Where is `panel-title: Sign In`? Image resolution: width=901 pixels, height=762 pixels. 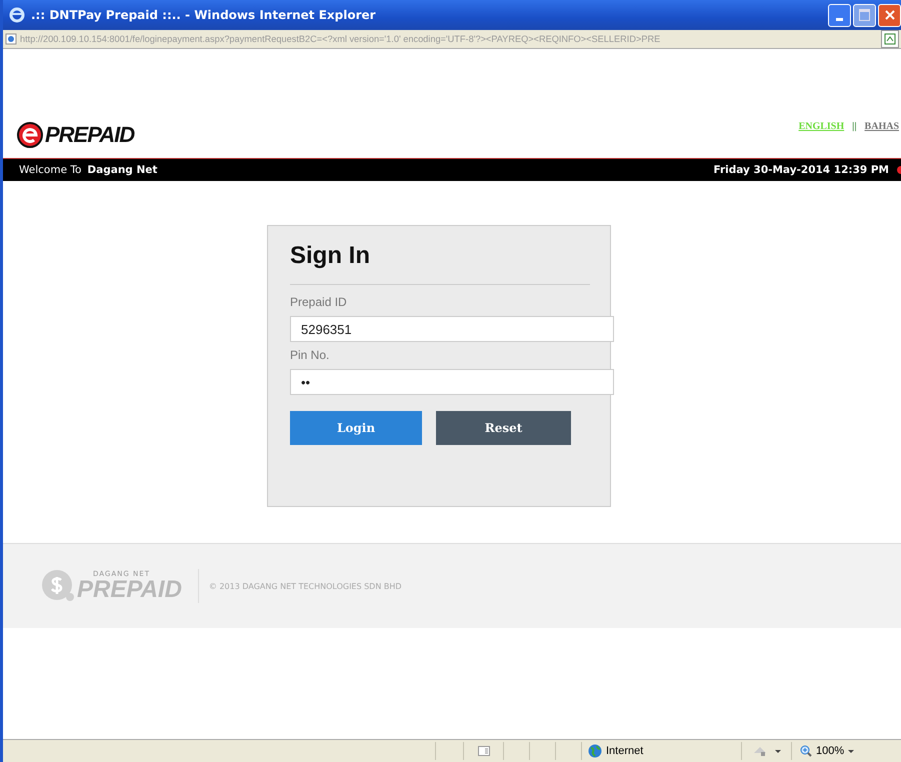 panel-title: Sign In is located at coordinates (330, 256).